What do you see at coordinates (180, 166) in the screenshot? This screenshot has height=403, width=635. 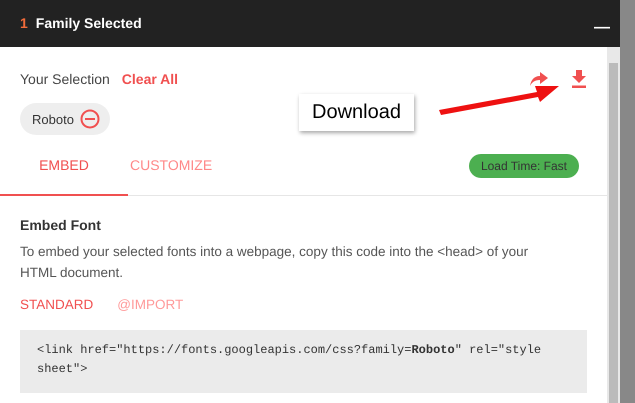 I see `tab: CUSTOMIZE` at bounding box center [180, 166].